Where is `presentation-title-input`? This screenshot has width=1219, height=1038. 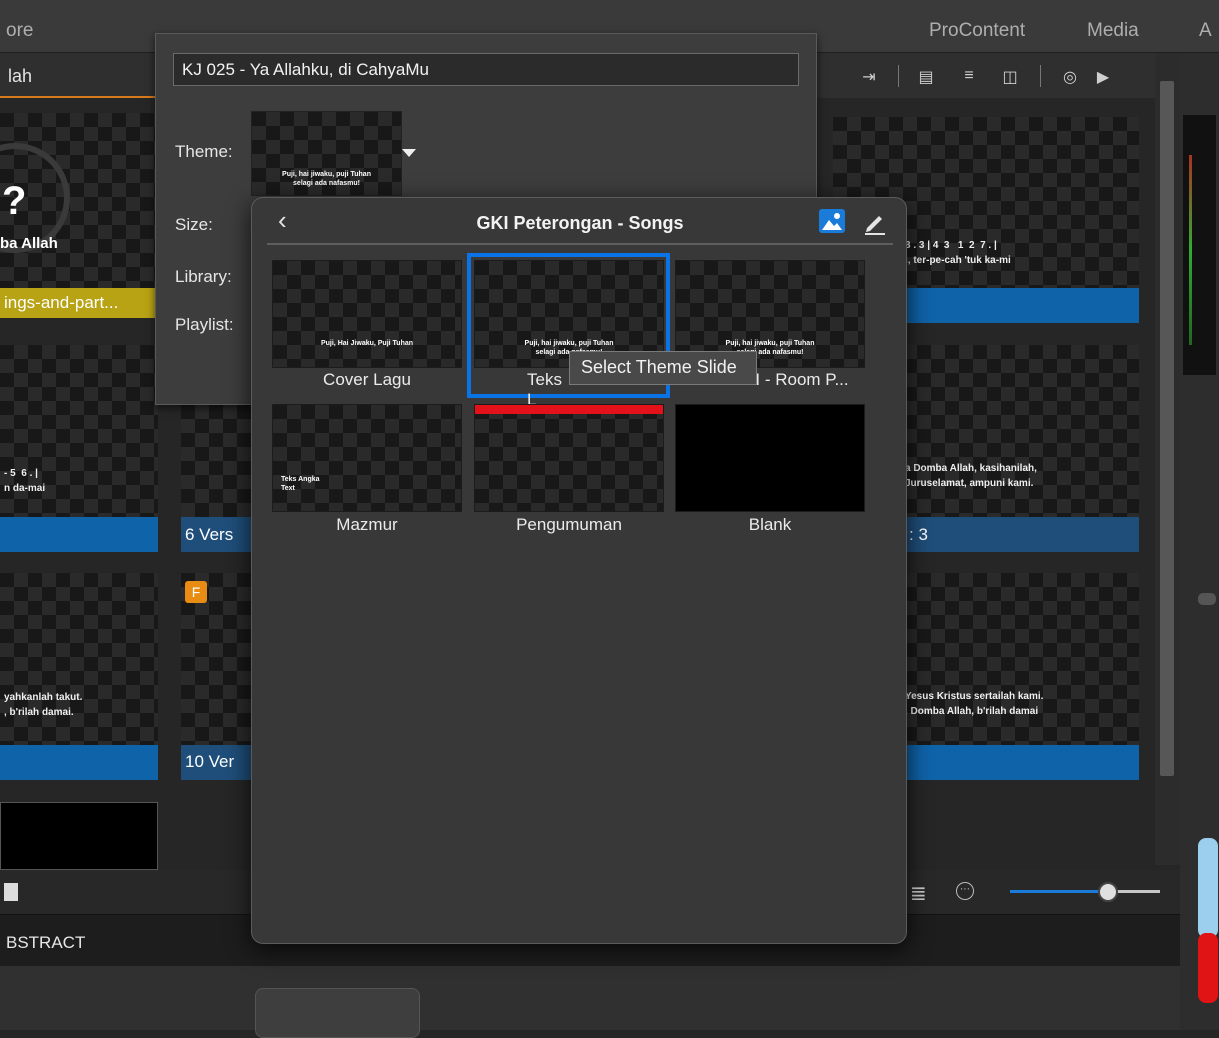
presentation-title-input is located at coordinates (486, 69).